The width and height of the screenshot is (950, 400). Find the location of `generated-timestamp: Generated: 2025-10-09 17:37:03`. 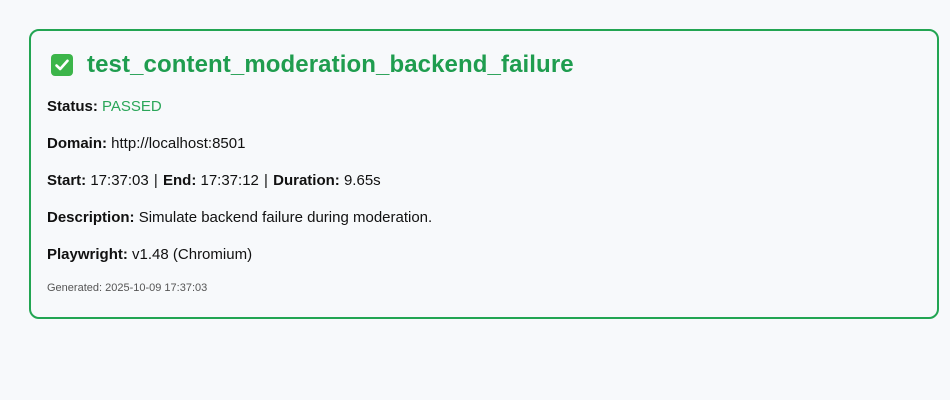

generated-timestamp: Generated: 2025-10-09 17:37:03 is located at coordinates (127, 288).